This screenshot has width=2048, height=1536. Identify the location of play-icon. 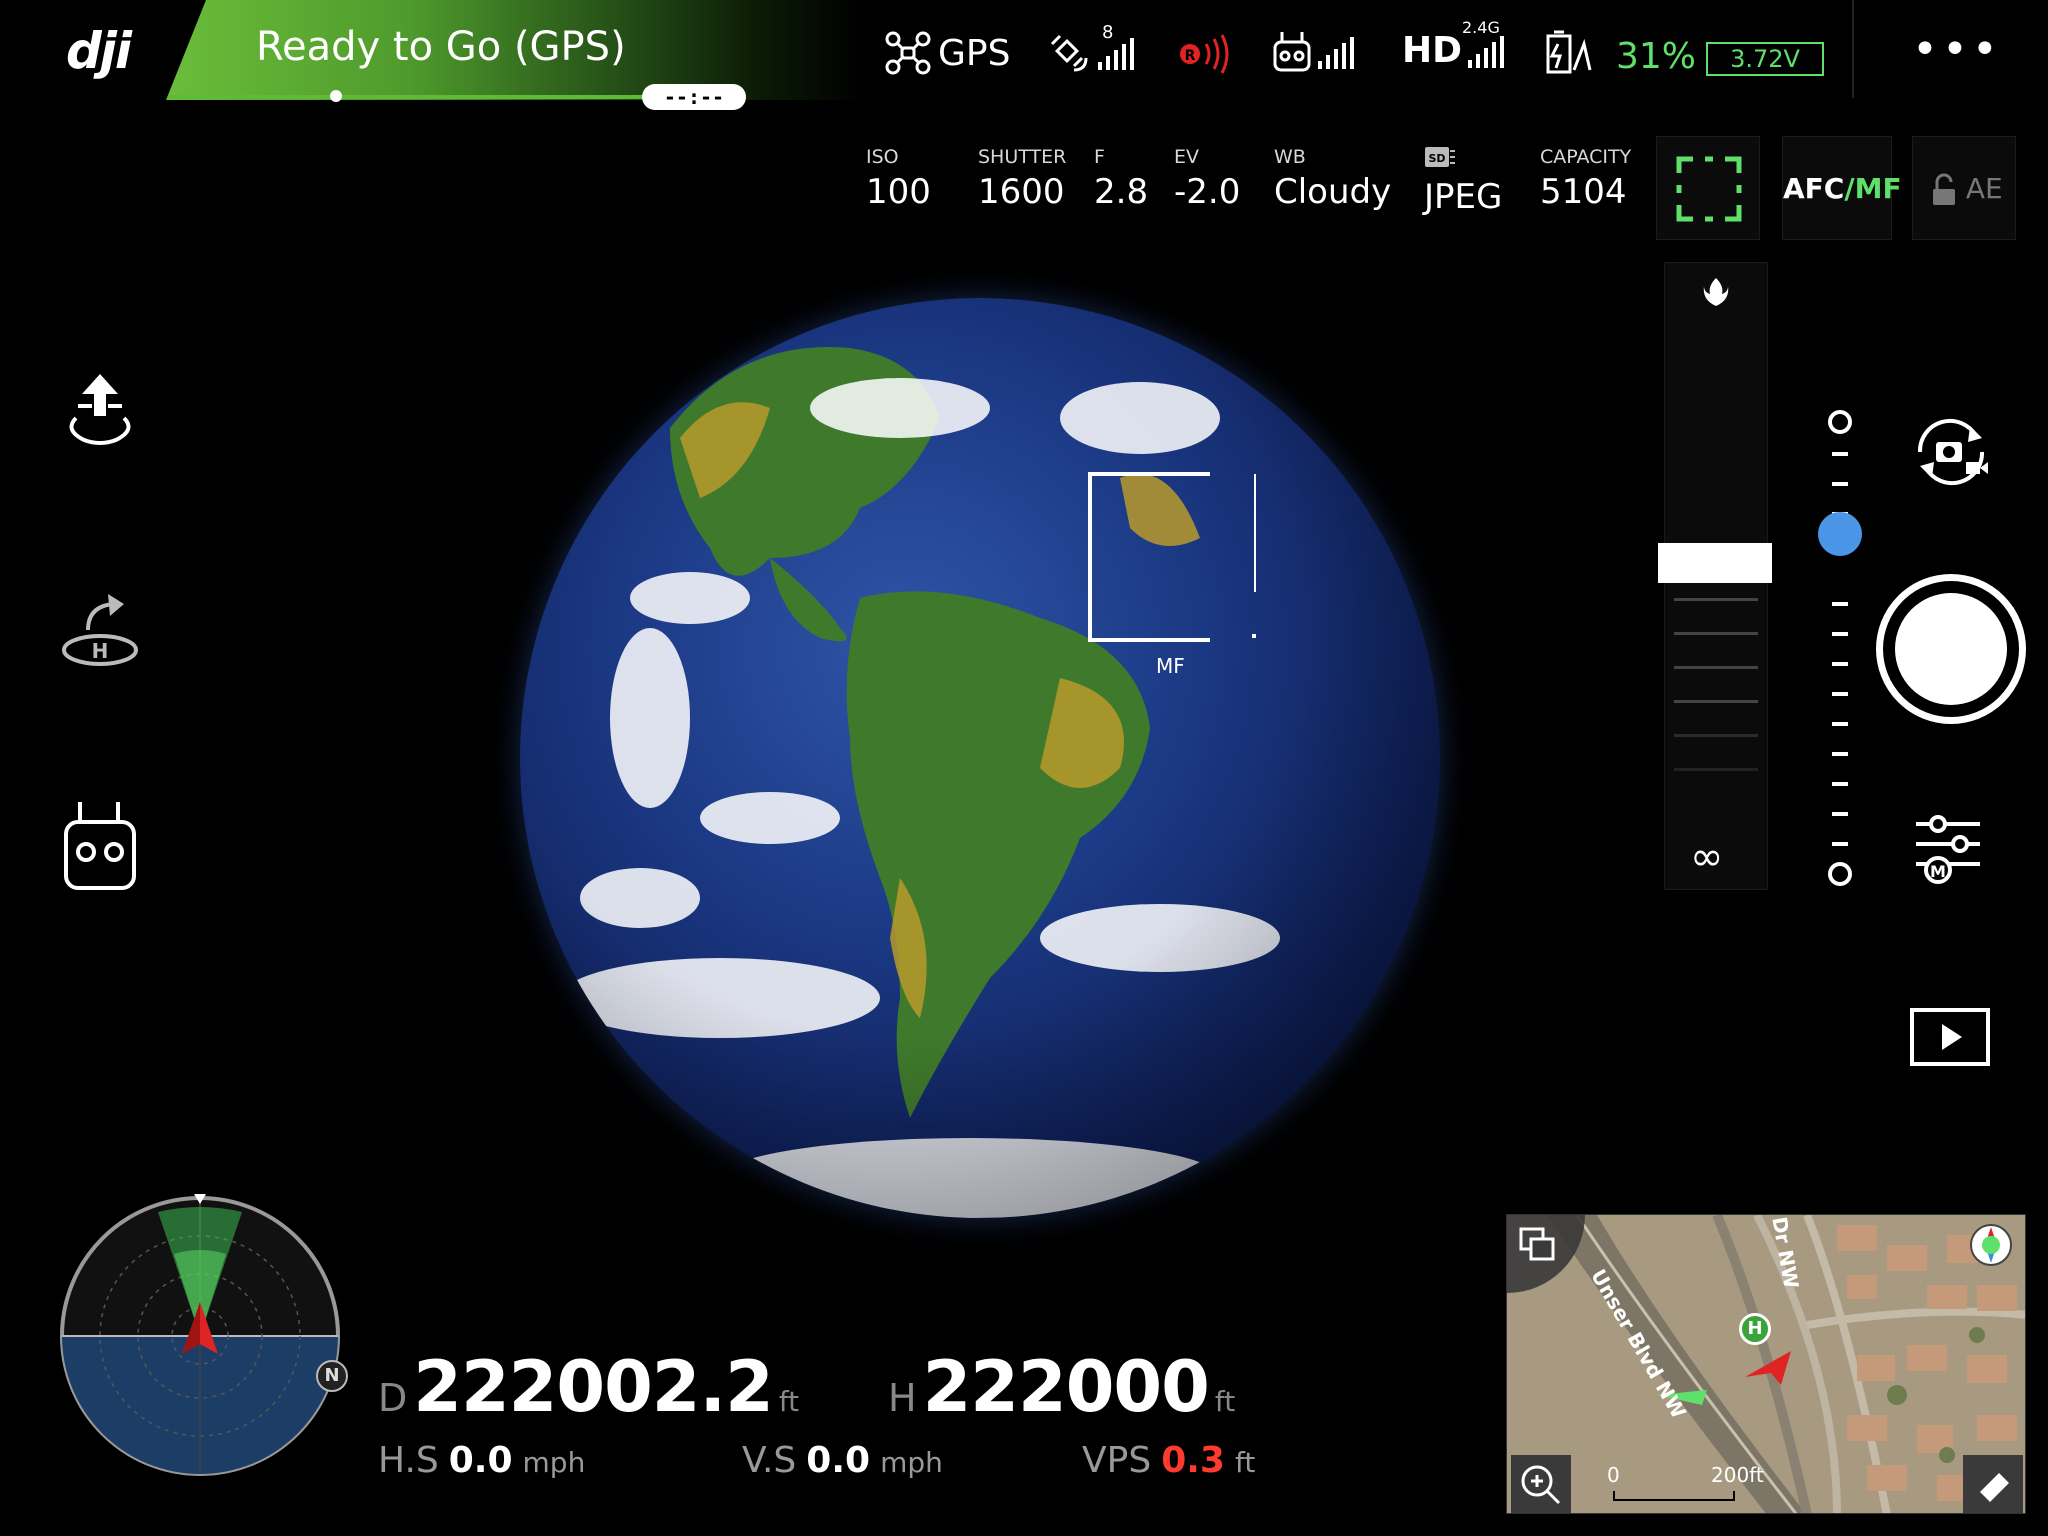
(1950, 1037).